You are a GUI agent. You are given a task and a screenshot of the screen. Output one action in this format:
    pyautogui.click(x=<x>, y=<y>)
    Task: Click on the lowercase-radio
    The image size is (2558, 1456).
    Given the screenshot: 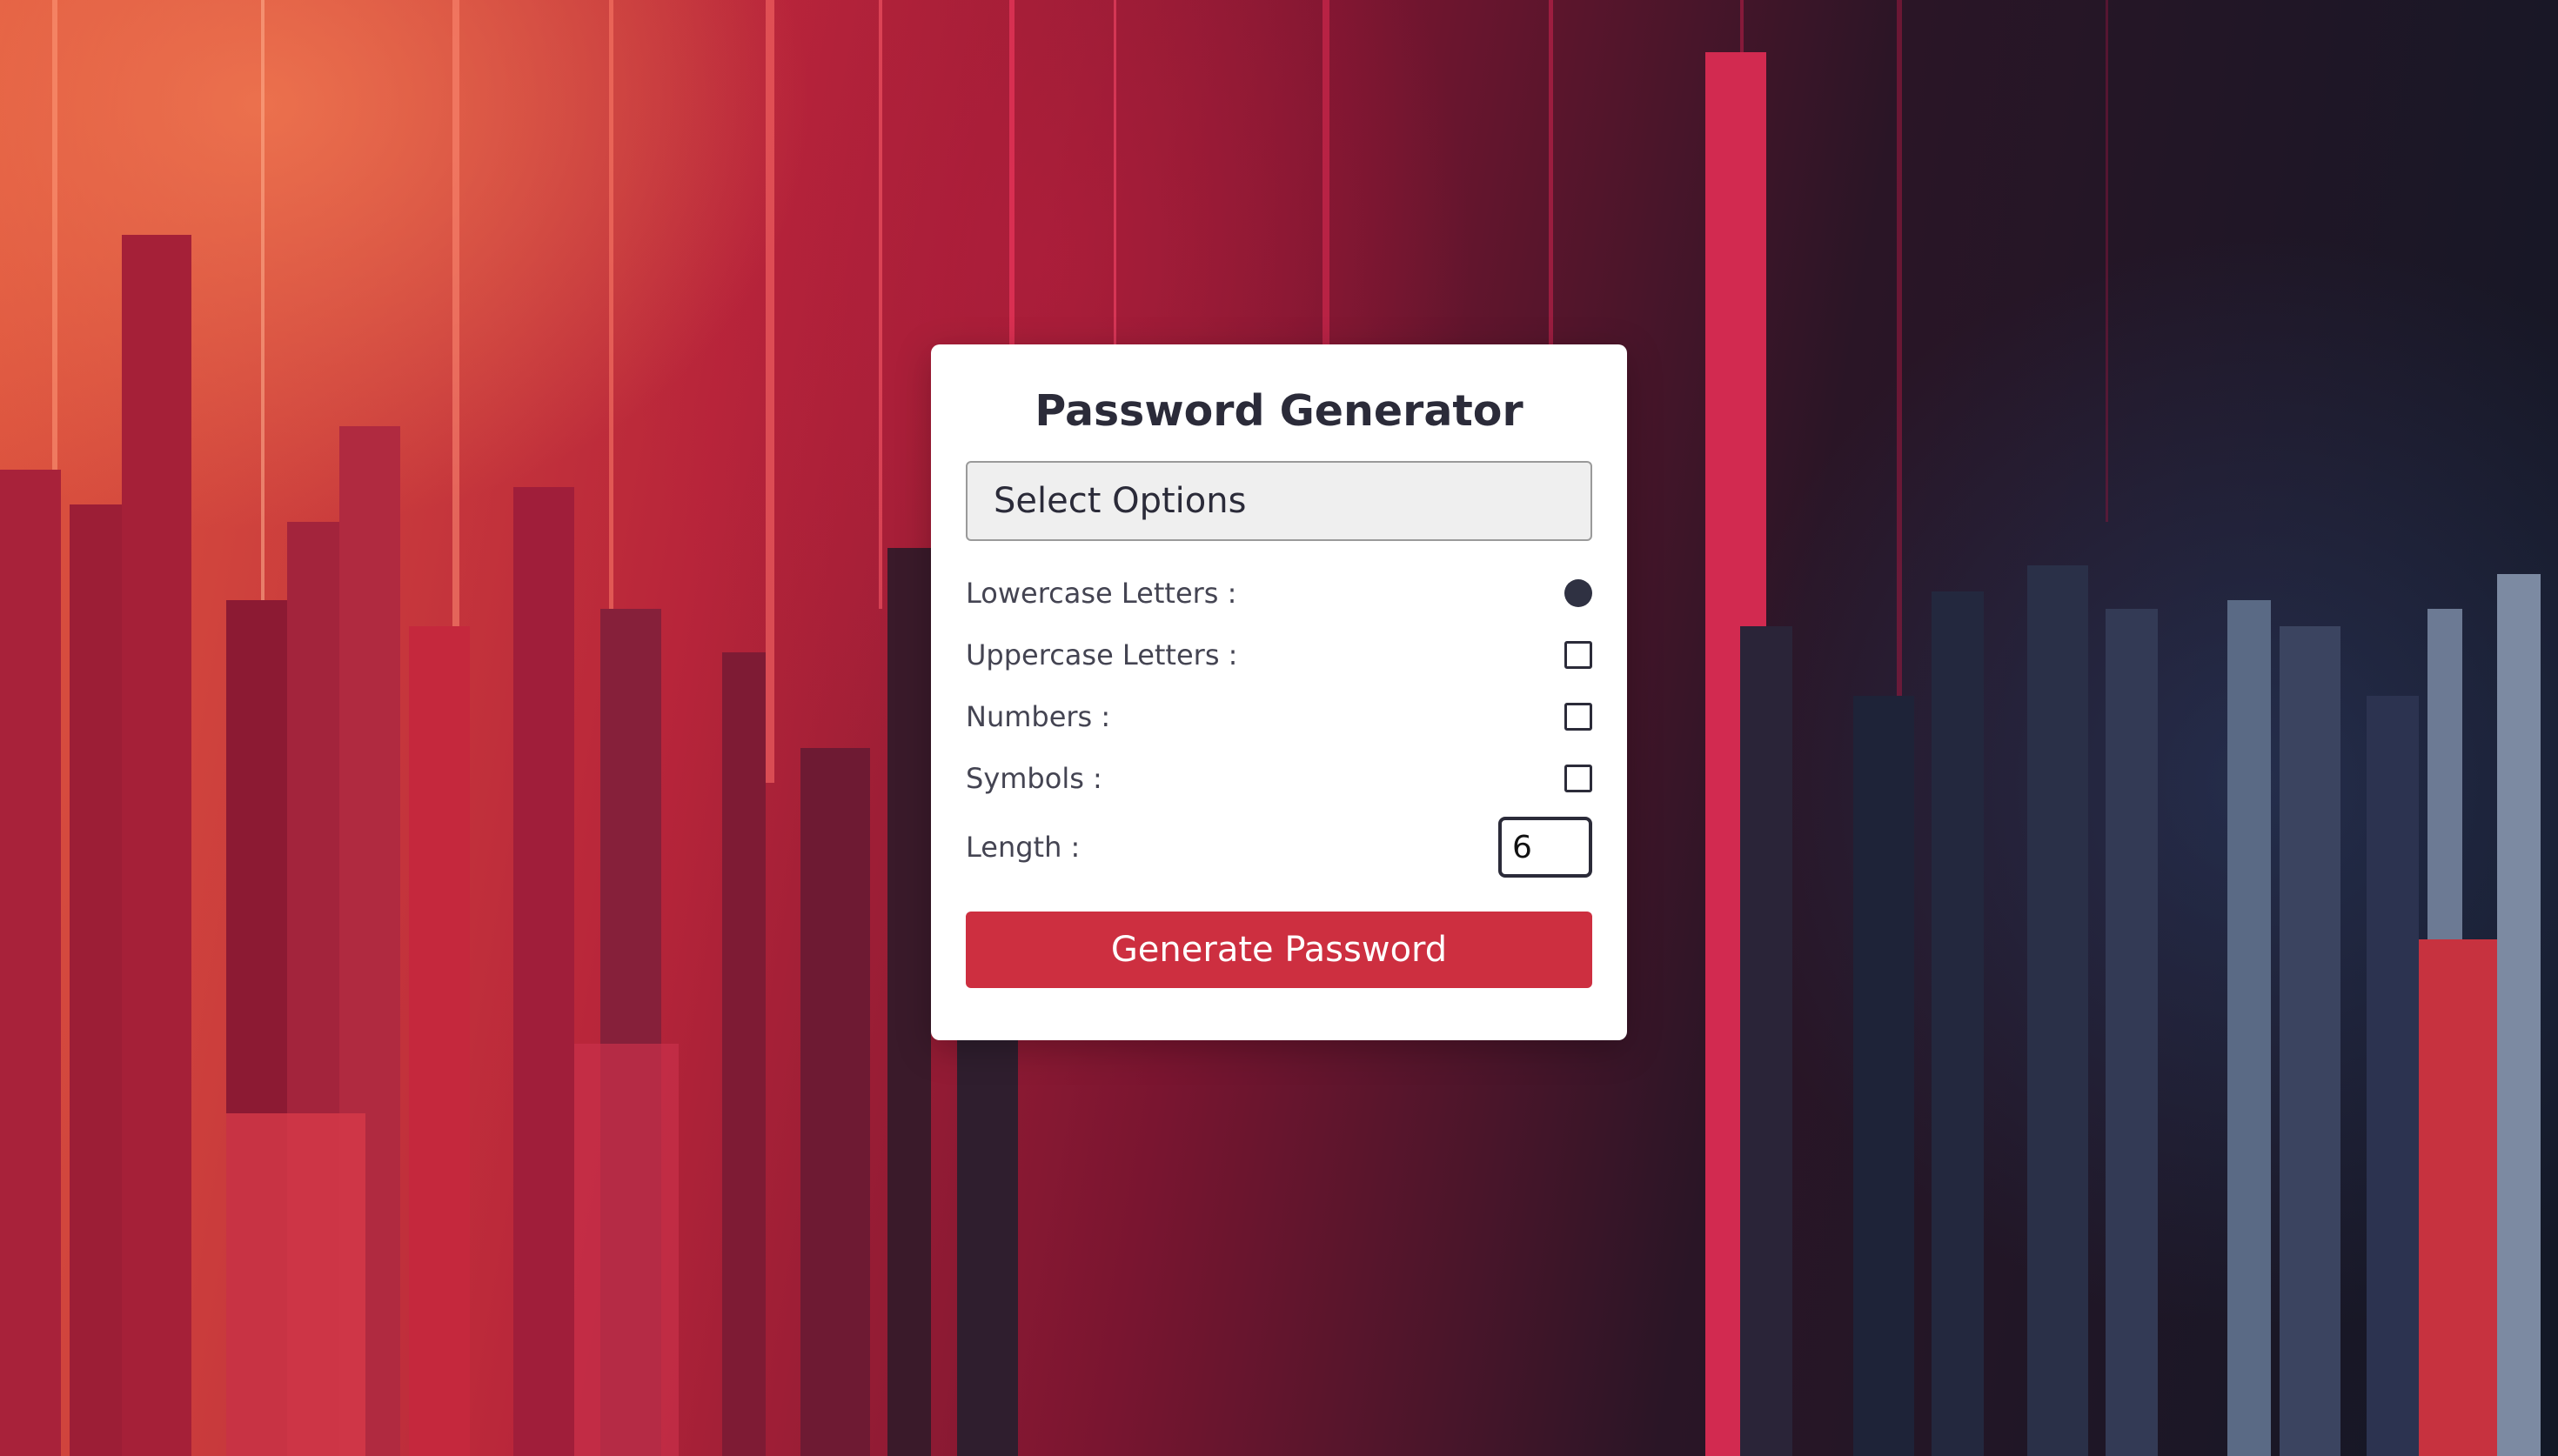 What is the action you would take?
    pyautogui.click(x=1578, y=592)
    